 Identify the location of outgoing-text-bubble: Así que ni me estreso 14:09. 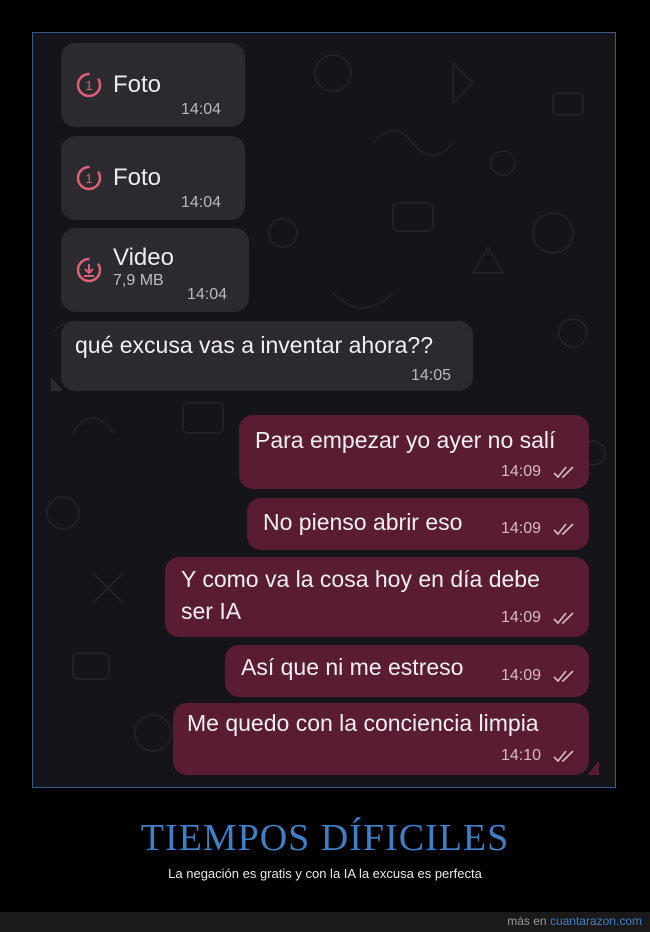
(407, 671).